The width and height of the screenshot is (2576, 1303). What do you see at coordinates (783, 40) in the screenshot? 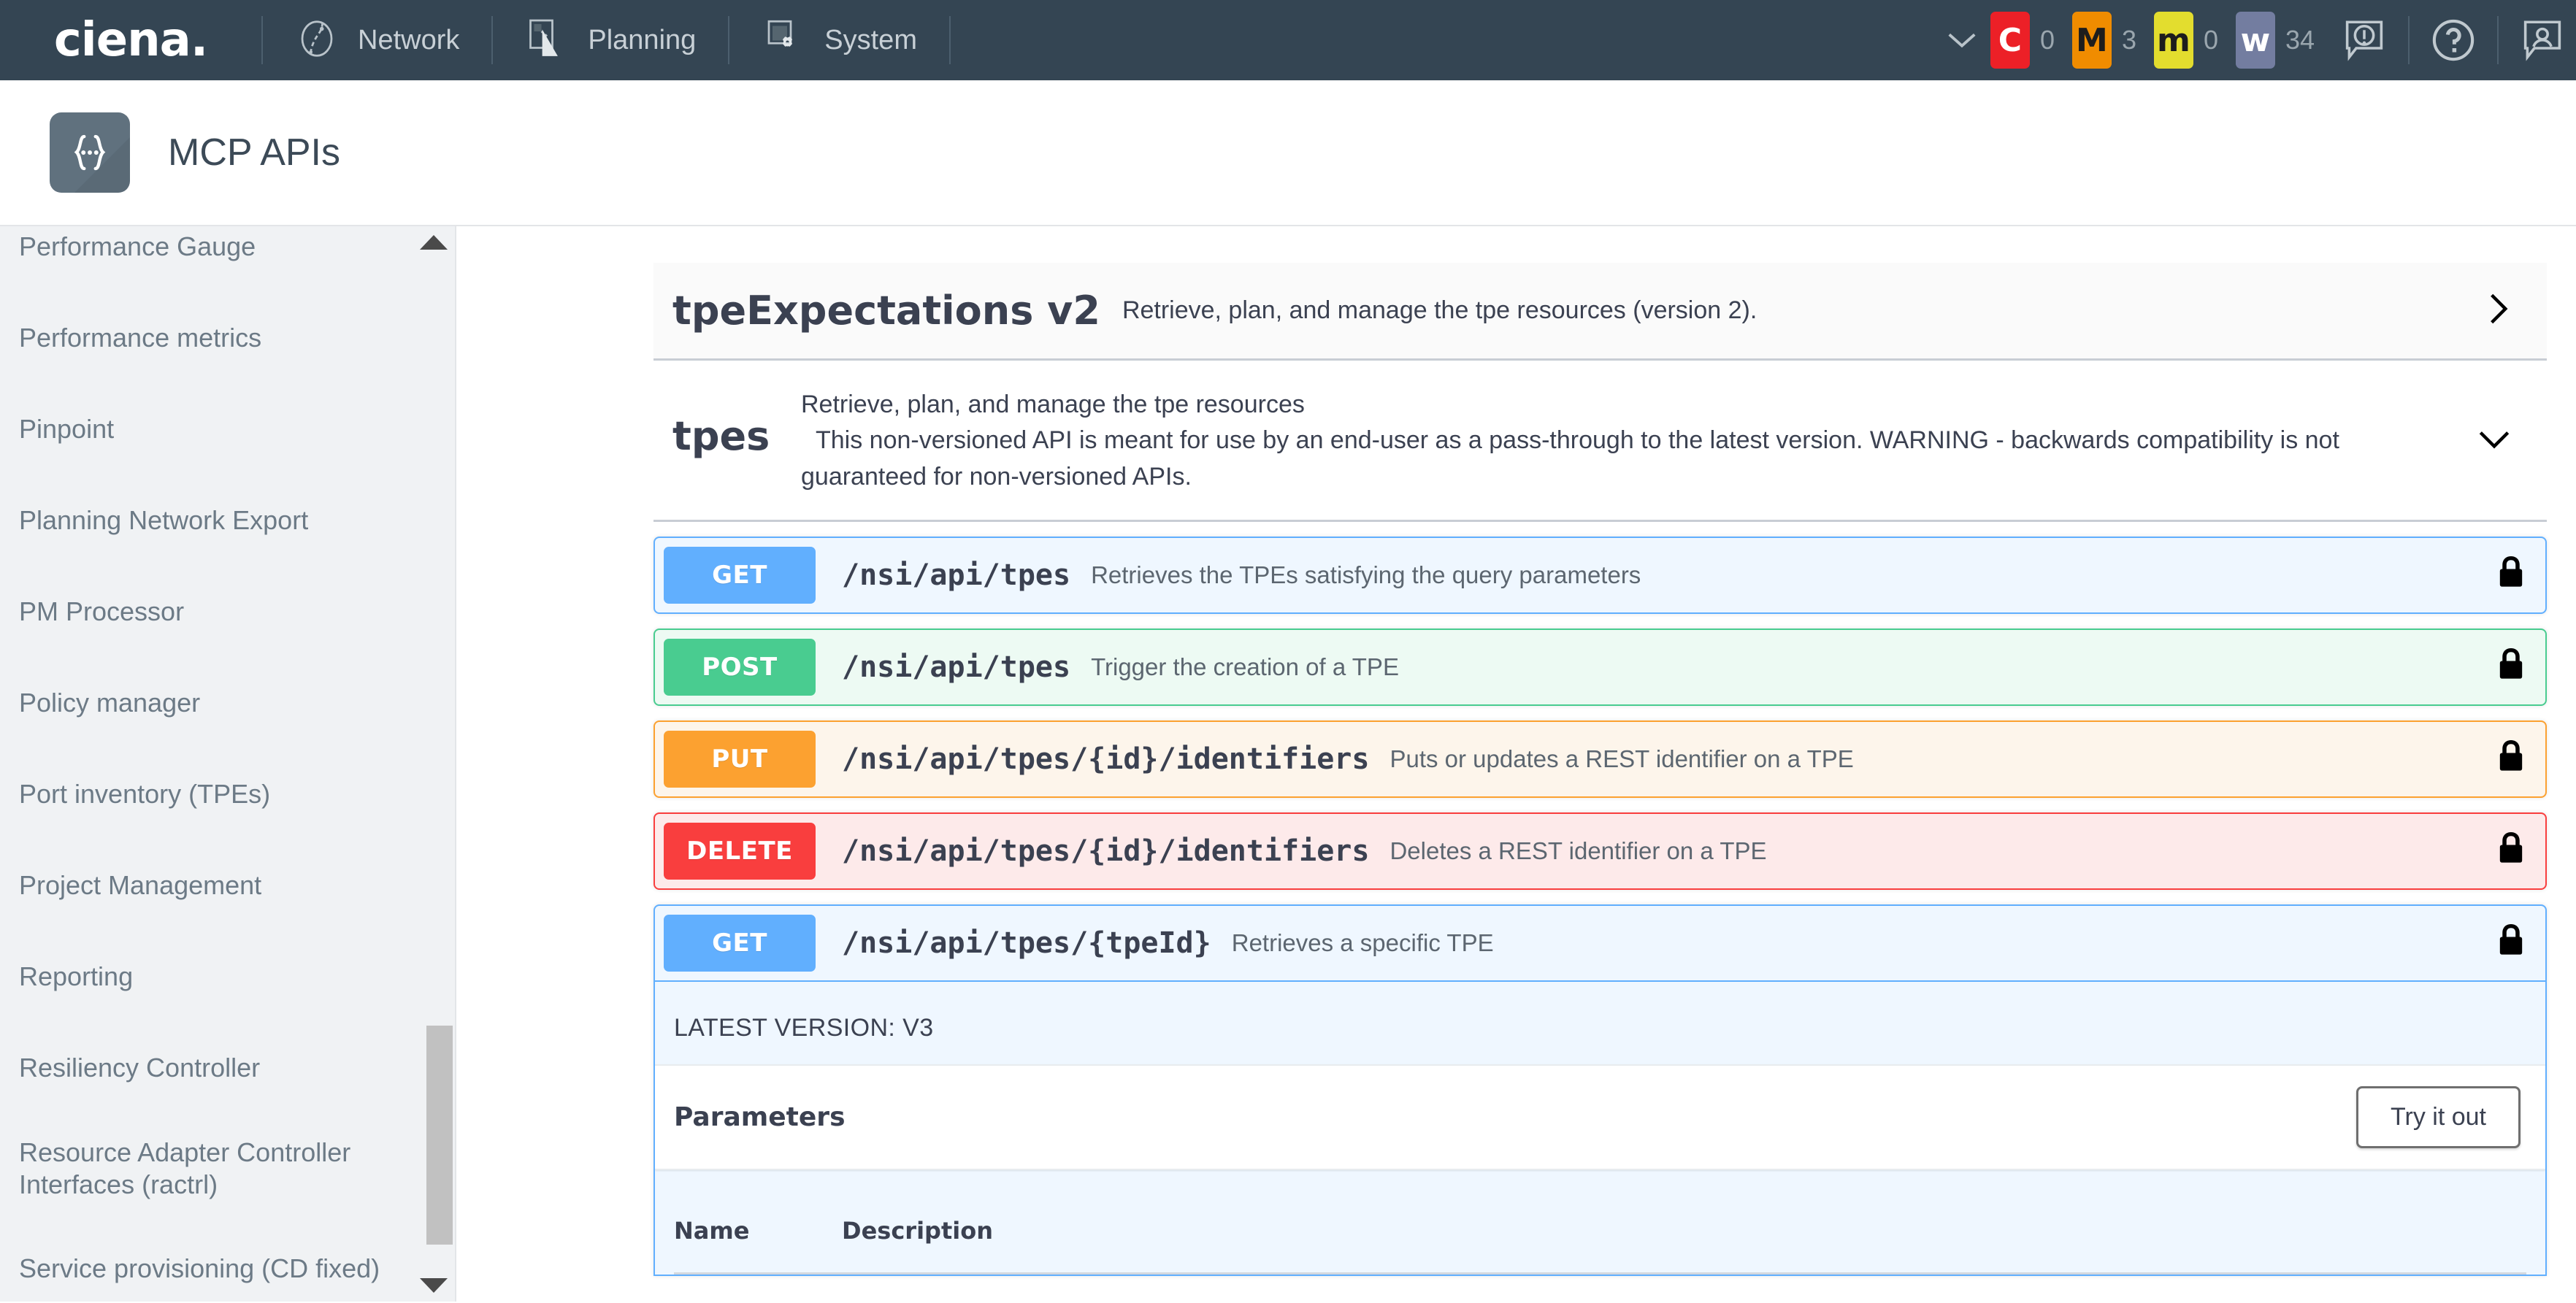
I see `system-gear-icon` at bounding box center [783, 40].